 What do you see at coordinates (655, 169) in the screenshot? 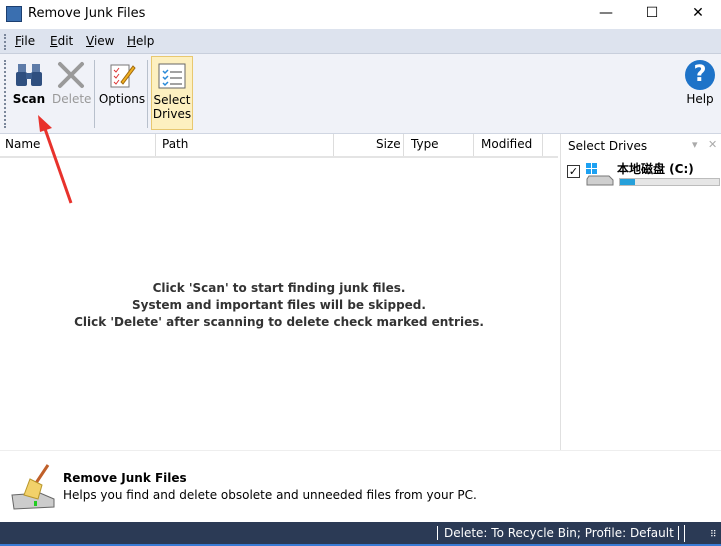
I see `drive-name: 本地磁盘 (C:)` at bounding box center [655, 169].